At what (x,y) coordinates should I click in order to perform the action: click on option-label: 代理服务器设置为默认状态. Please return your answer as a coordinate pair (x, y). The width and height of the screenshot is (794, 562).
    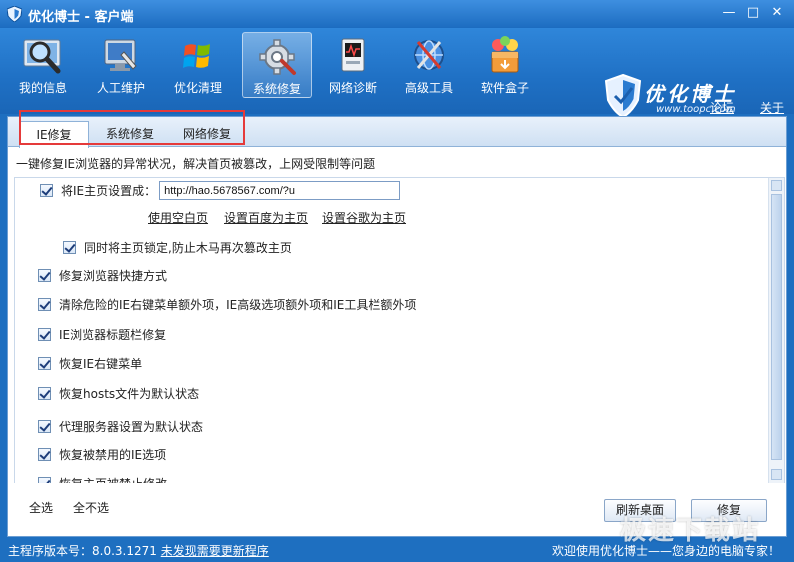
    Looking at the image, I should click on (131, 427).